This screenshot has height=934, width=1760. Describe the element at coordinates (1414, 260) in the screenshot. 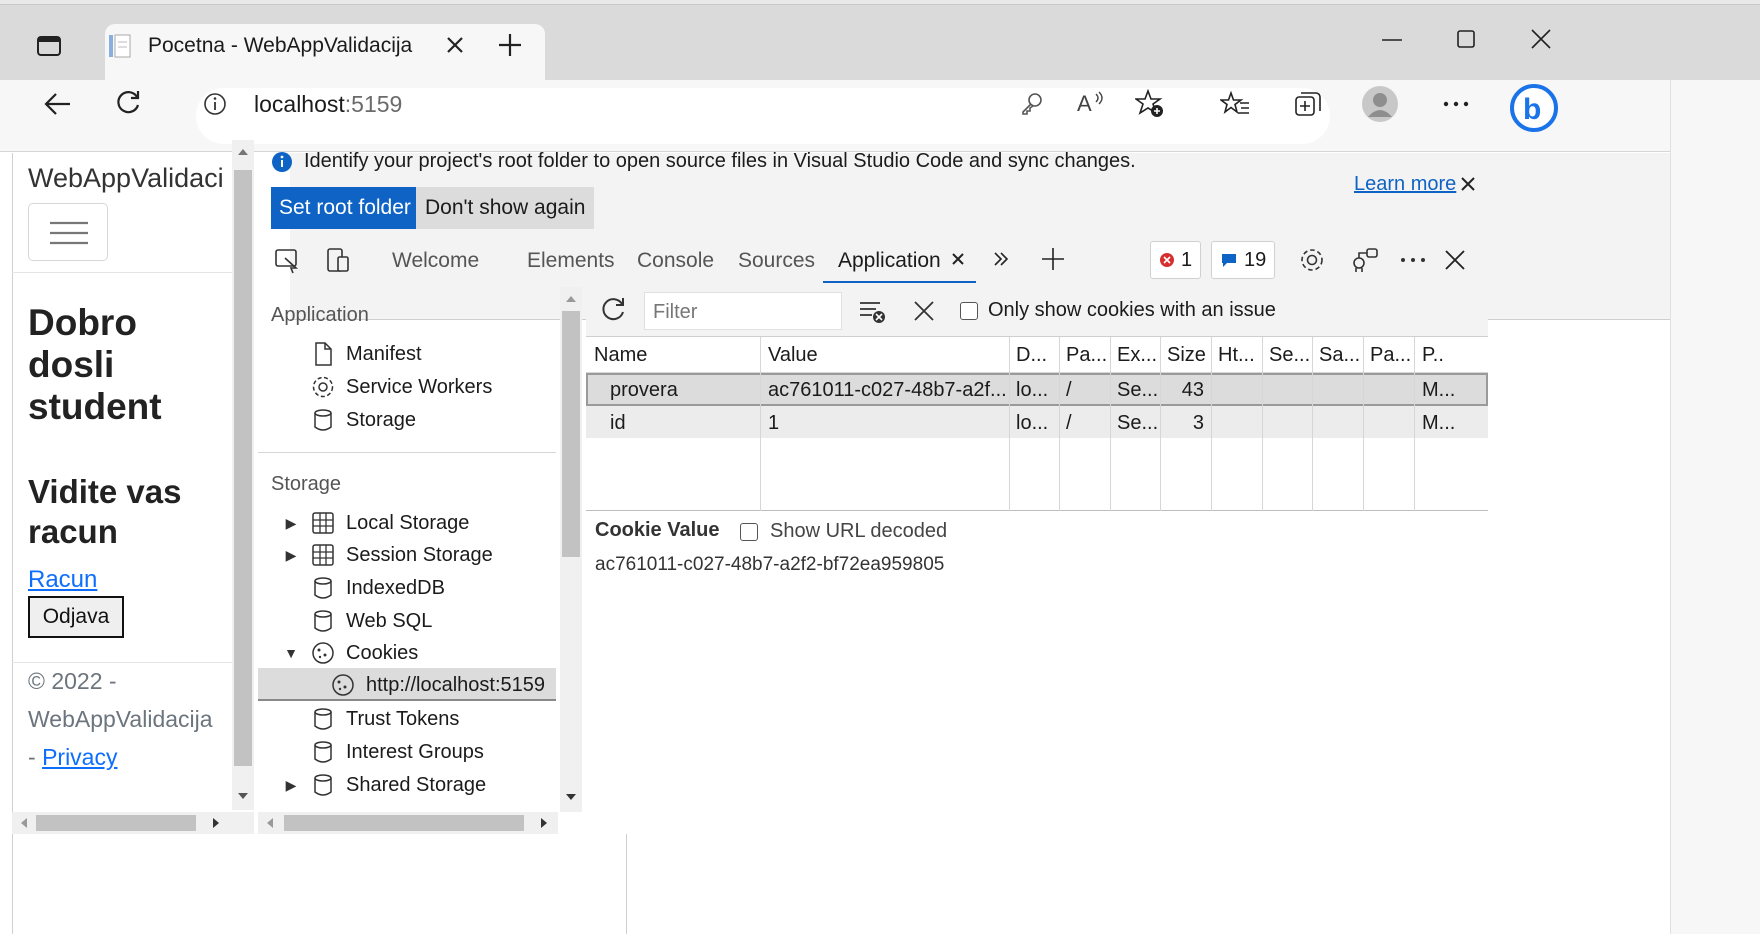

I see `devtools-more-button` at that location.